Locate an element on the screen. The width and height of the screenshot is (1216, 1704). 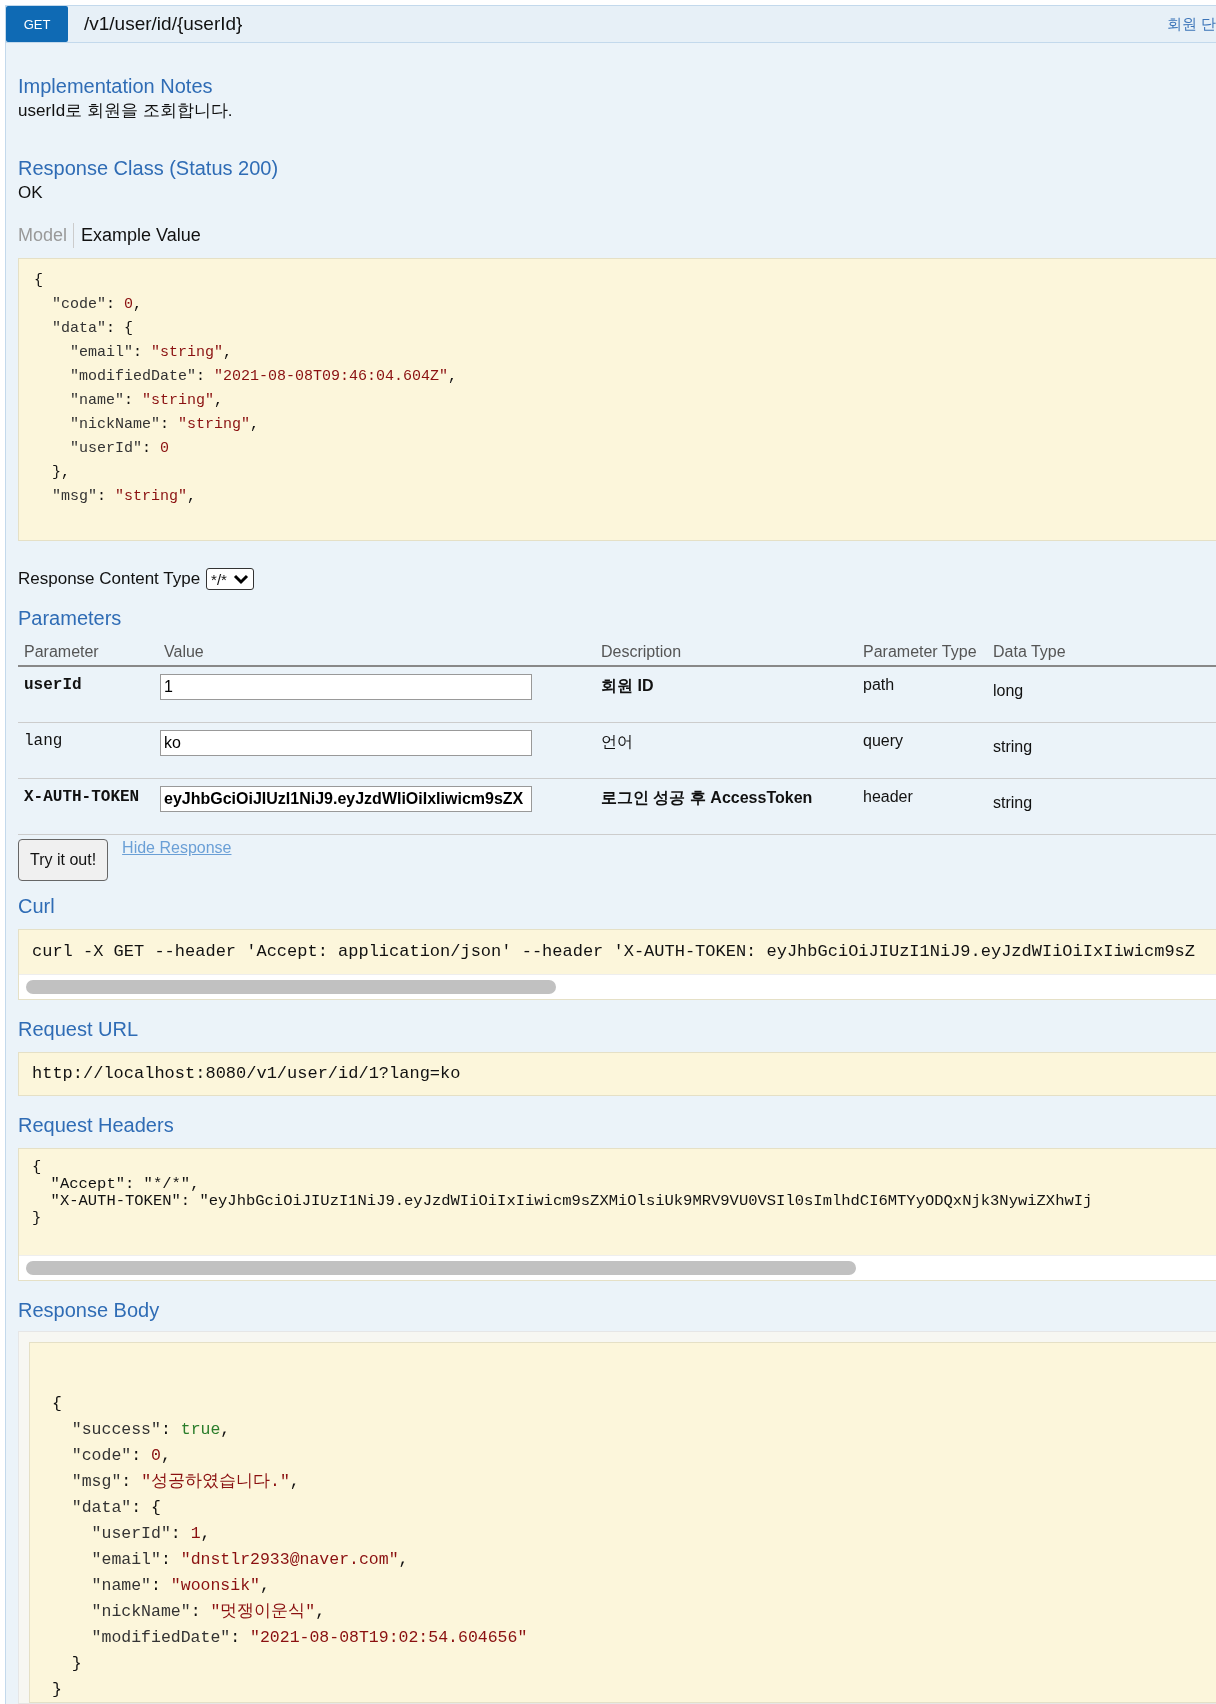
section-heading: Curl is located at coordinates (36, 906).